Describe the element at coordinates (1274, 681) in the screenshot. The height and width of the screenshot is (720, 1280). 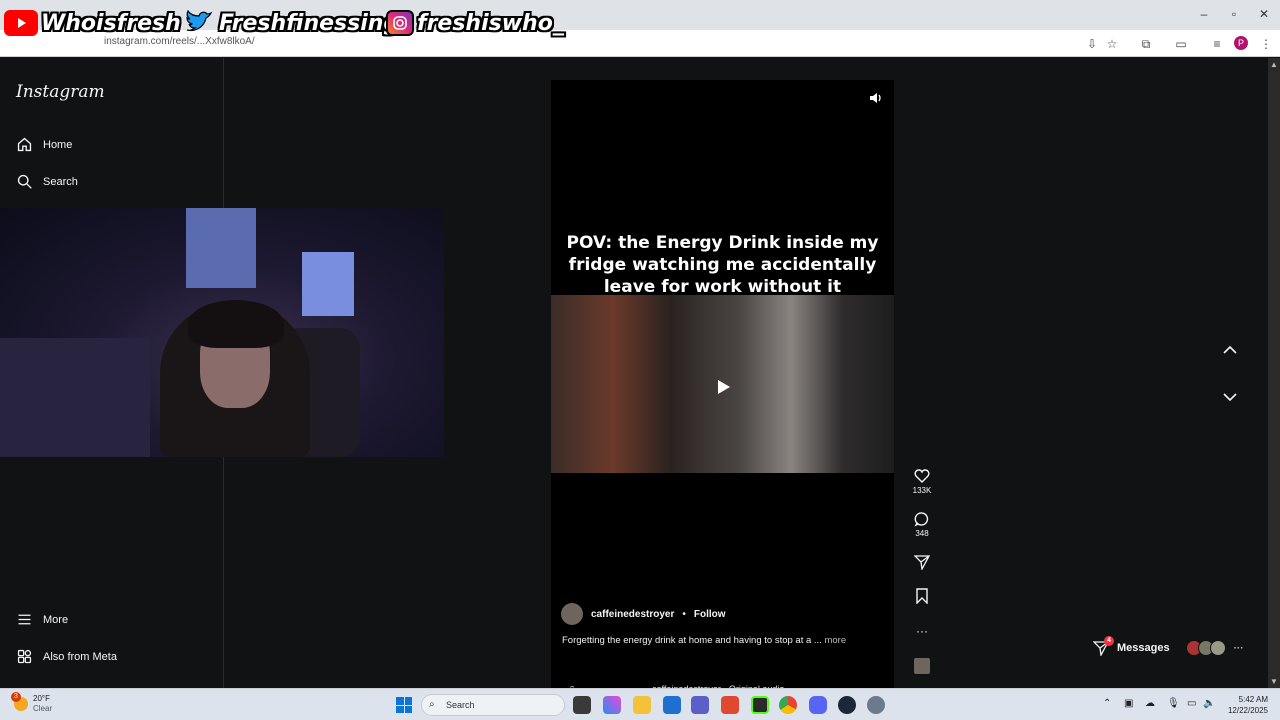
I see `scroll-down-icon: ▼` at that location.